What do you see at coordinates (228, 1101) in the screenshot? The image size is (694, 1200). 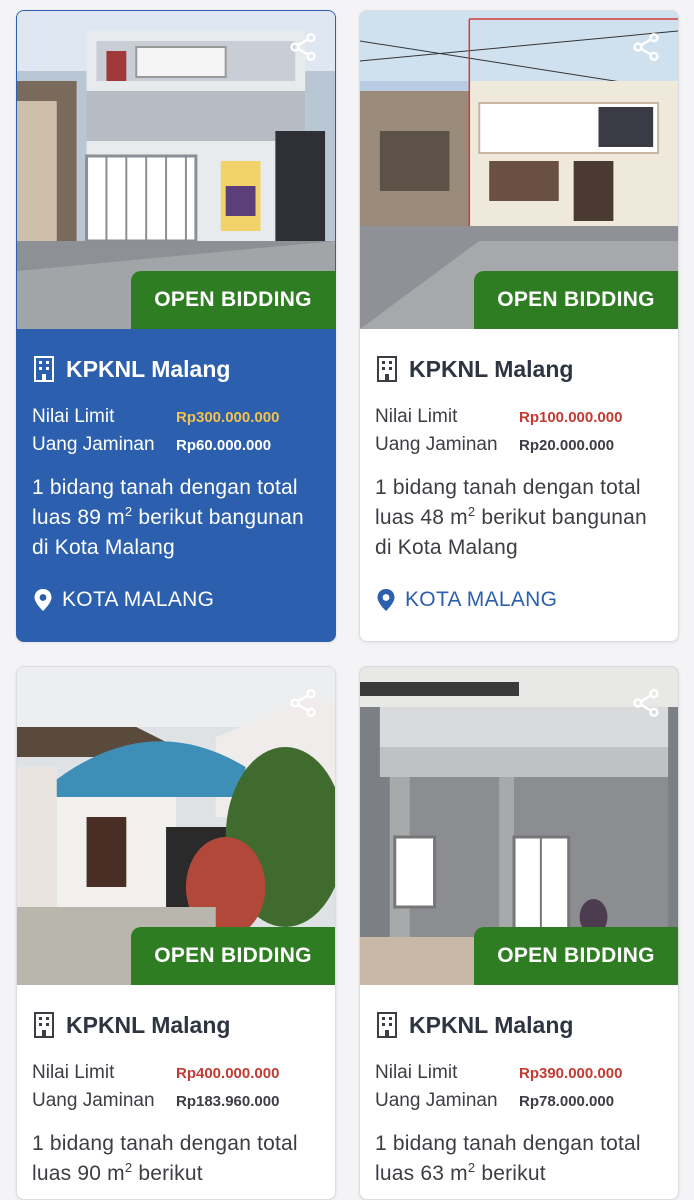 I see `deposit-value: Rp183.960.000` at bounding box center [228, 1101].